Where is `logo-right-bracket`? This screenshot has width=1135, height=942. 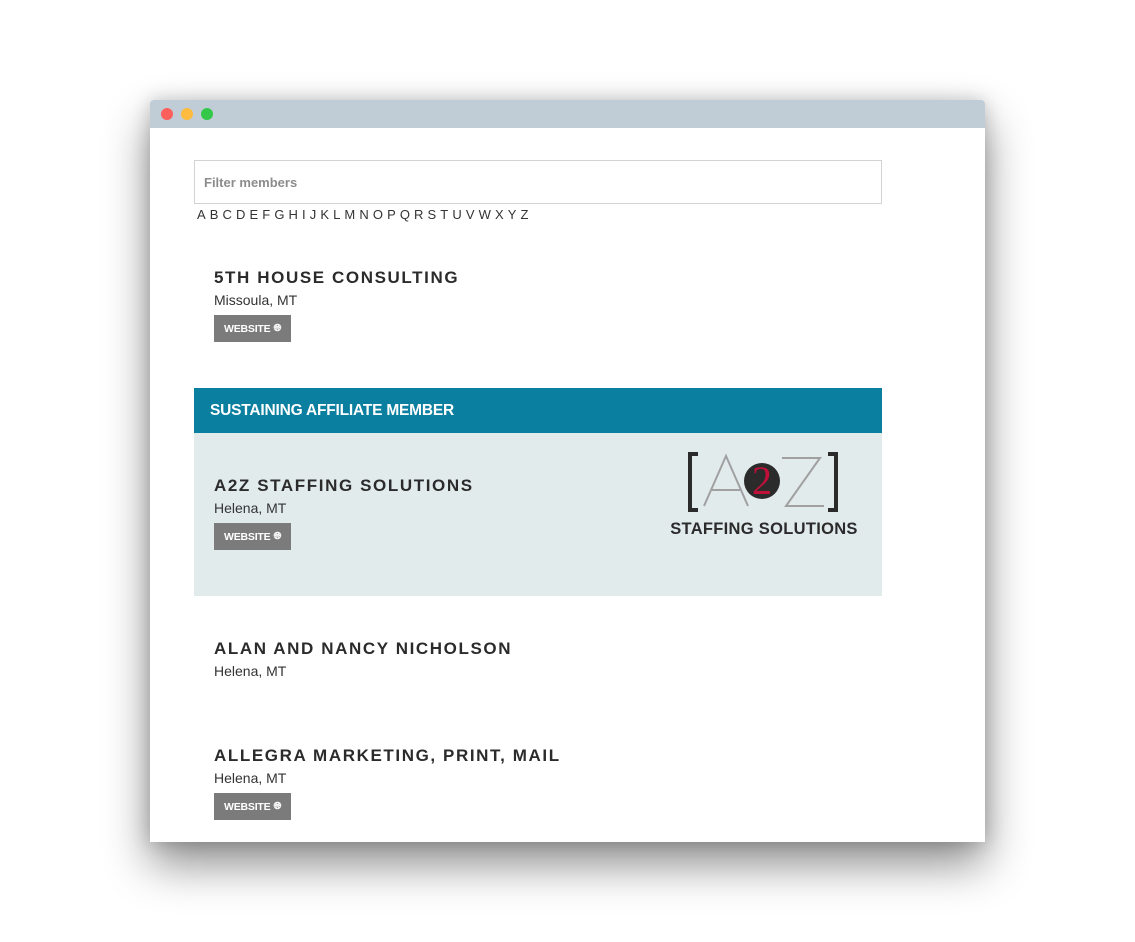
logo-right-bracket is located at coordinates (833, 482).